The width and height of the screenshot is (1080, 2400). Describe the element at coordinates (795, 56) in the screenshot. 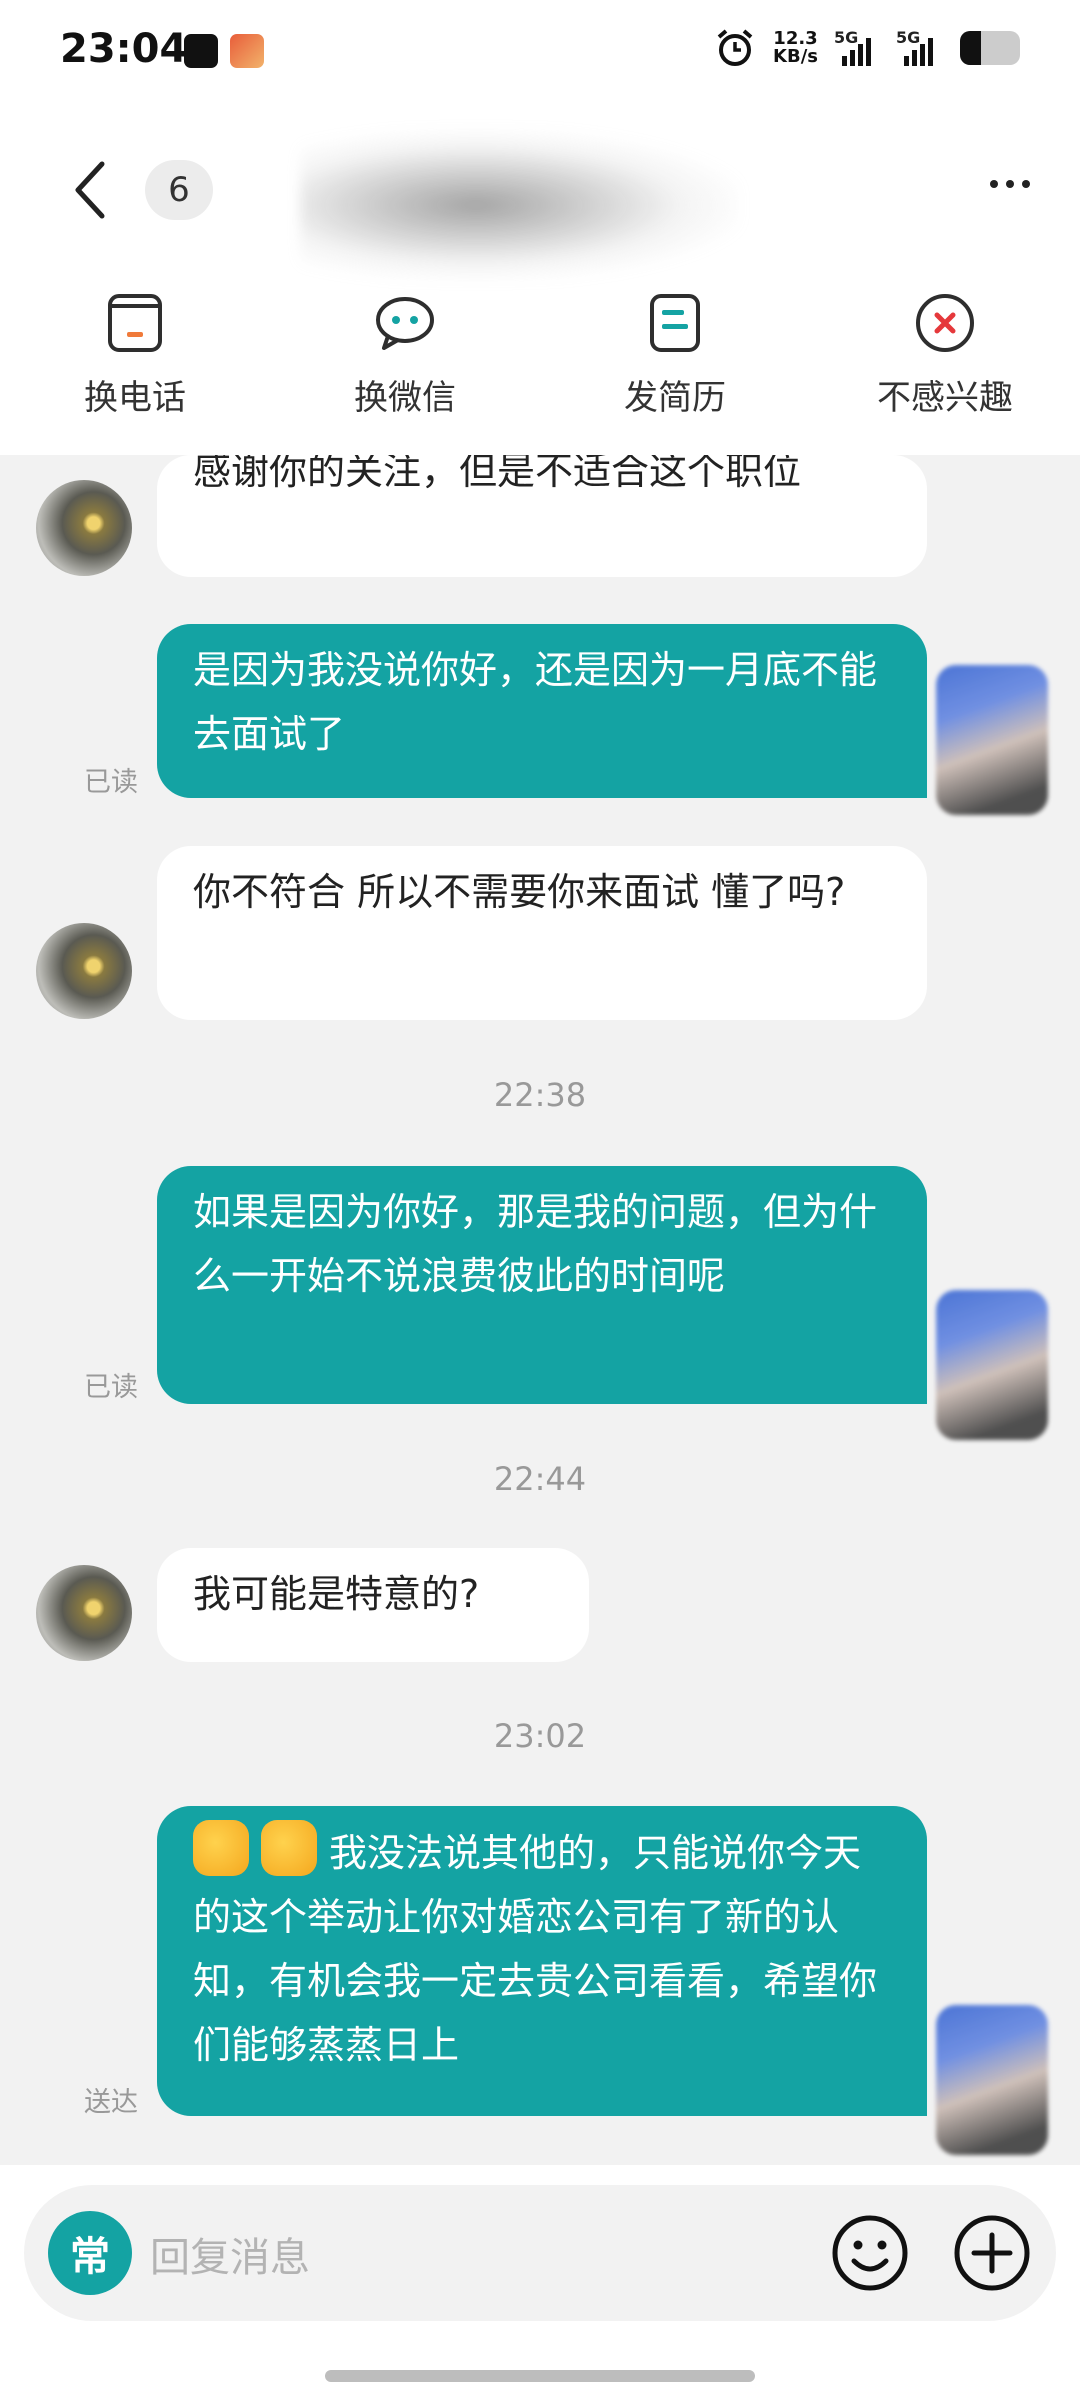

I see `net-speed-unit: KB/s` at that location.